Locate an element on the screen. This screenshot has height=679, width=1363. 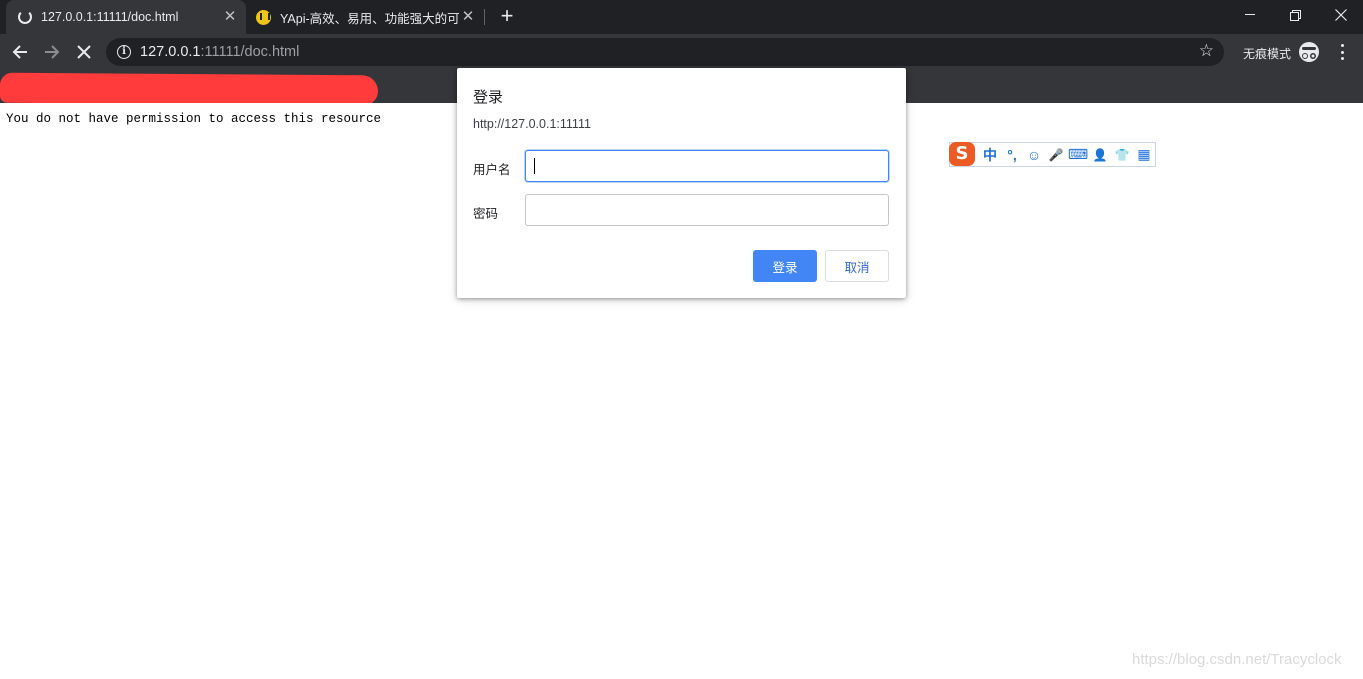
browser-menu-icon is located at coordinates (1342, 52).